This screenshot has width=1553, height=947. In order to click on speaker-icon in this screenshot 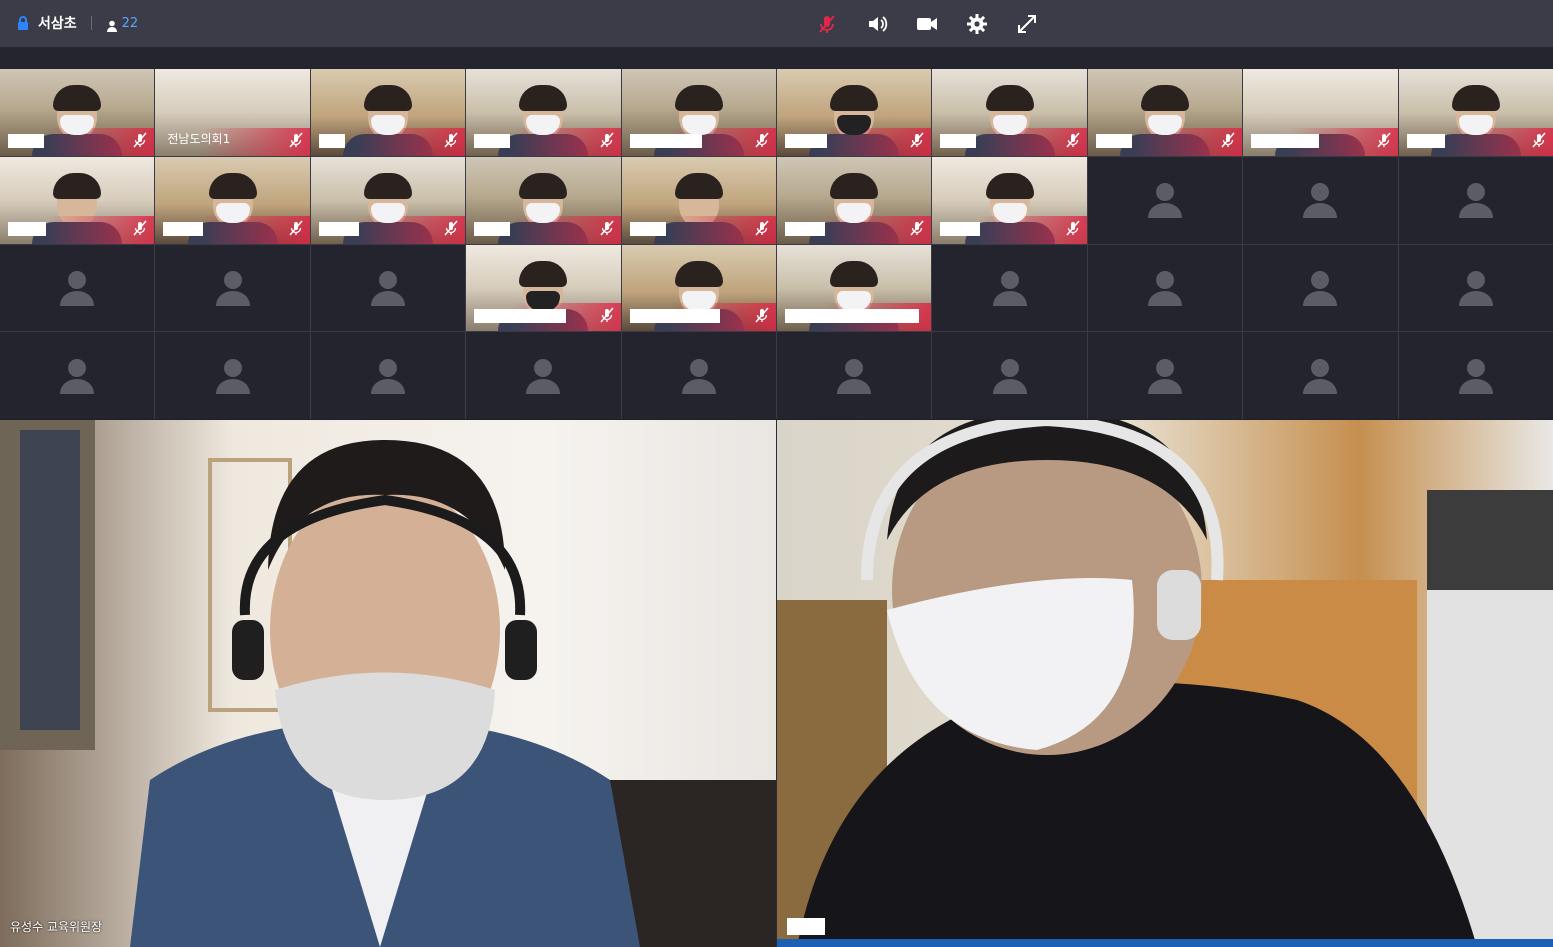, I will do `click(878, 24)`.